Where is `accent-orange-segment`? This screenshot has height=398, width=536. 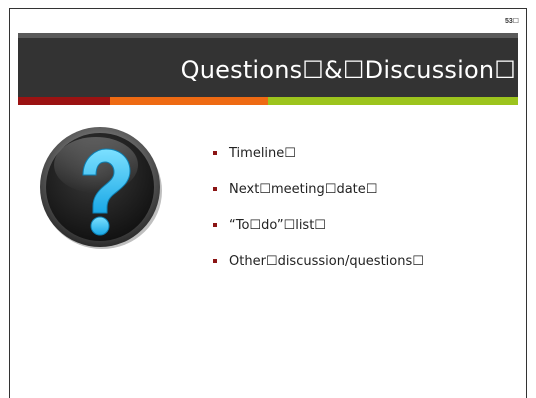
accent-orange-segment is located at coordinates (189, 101).